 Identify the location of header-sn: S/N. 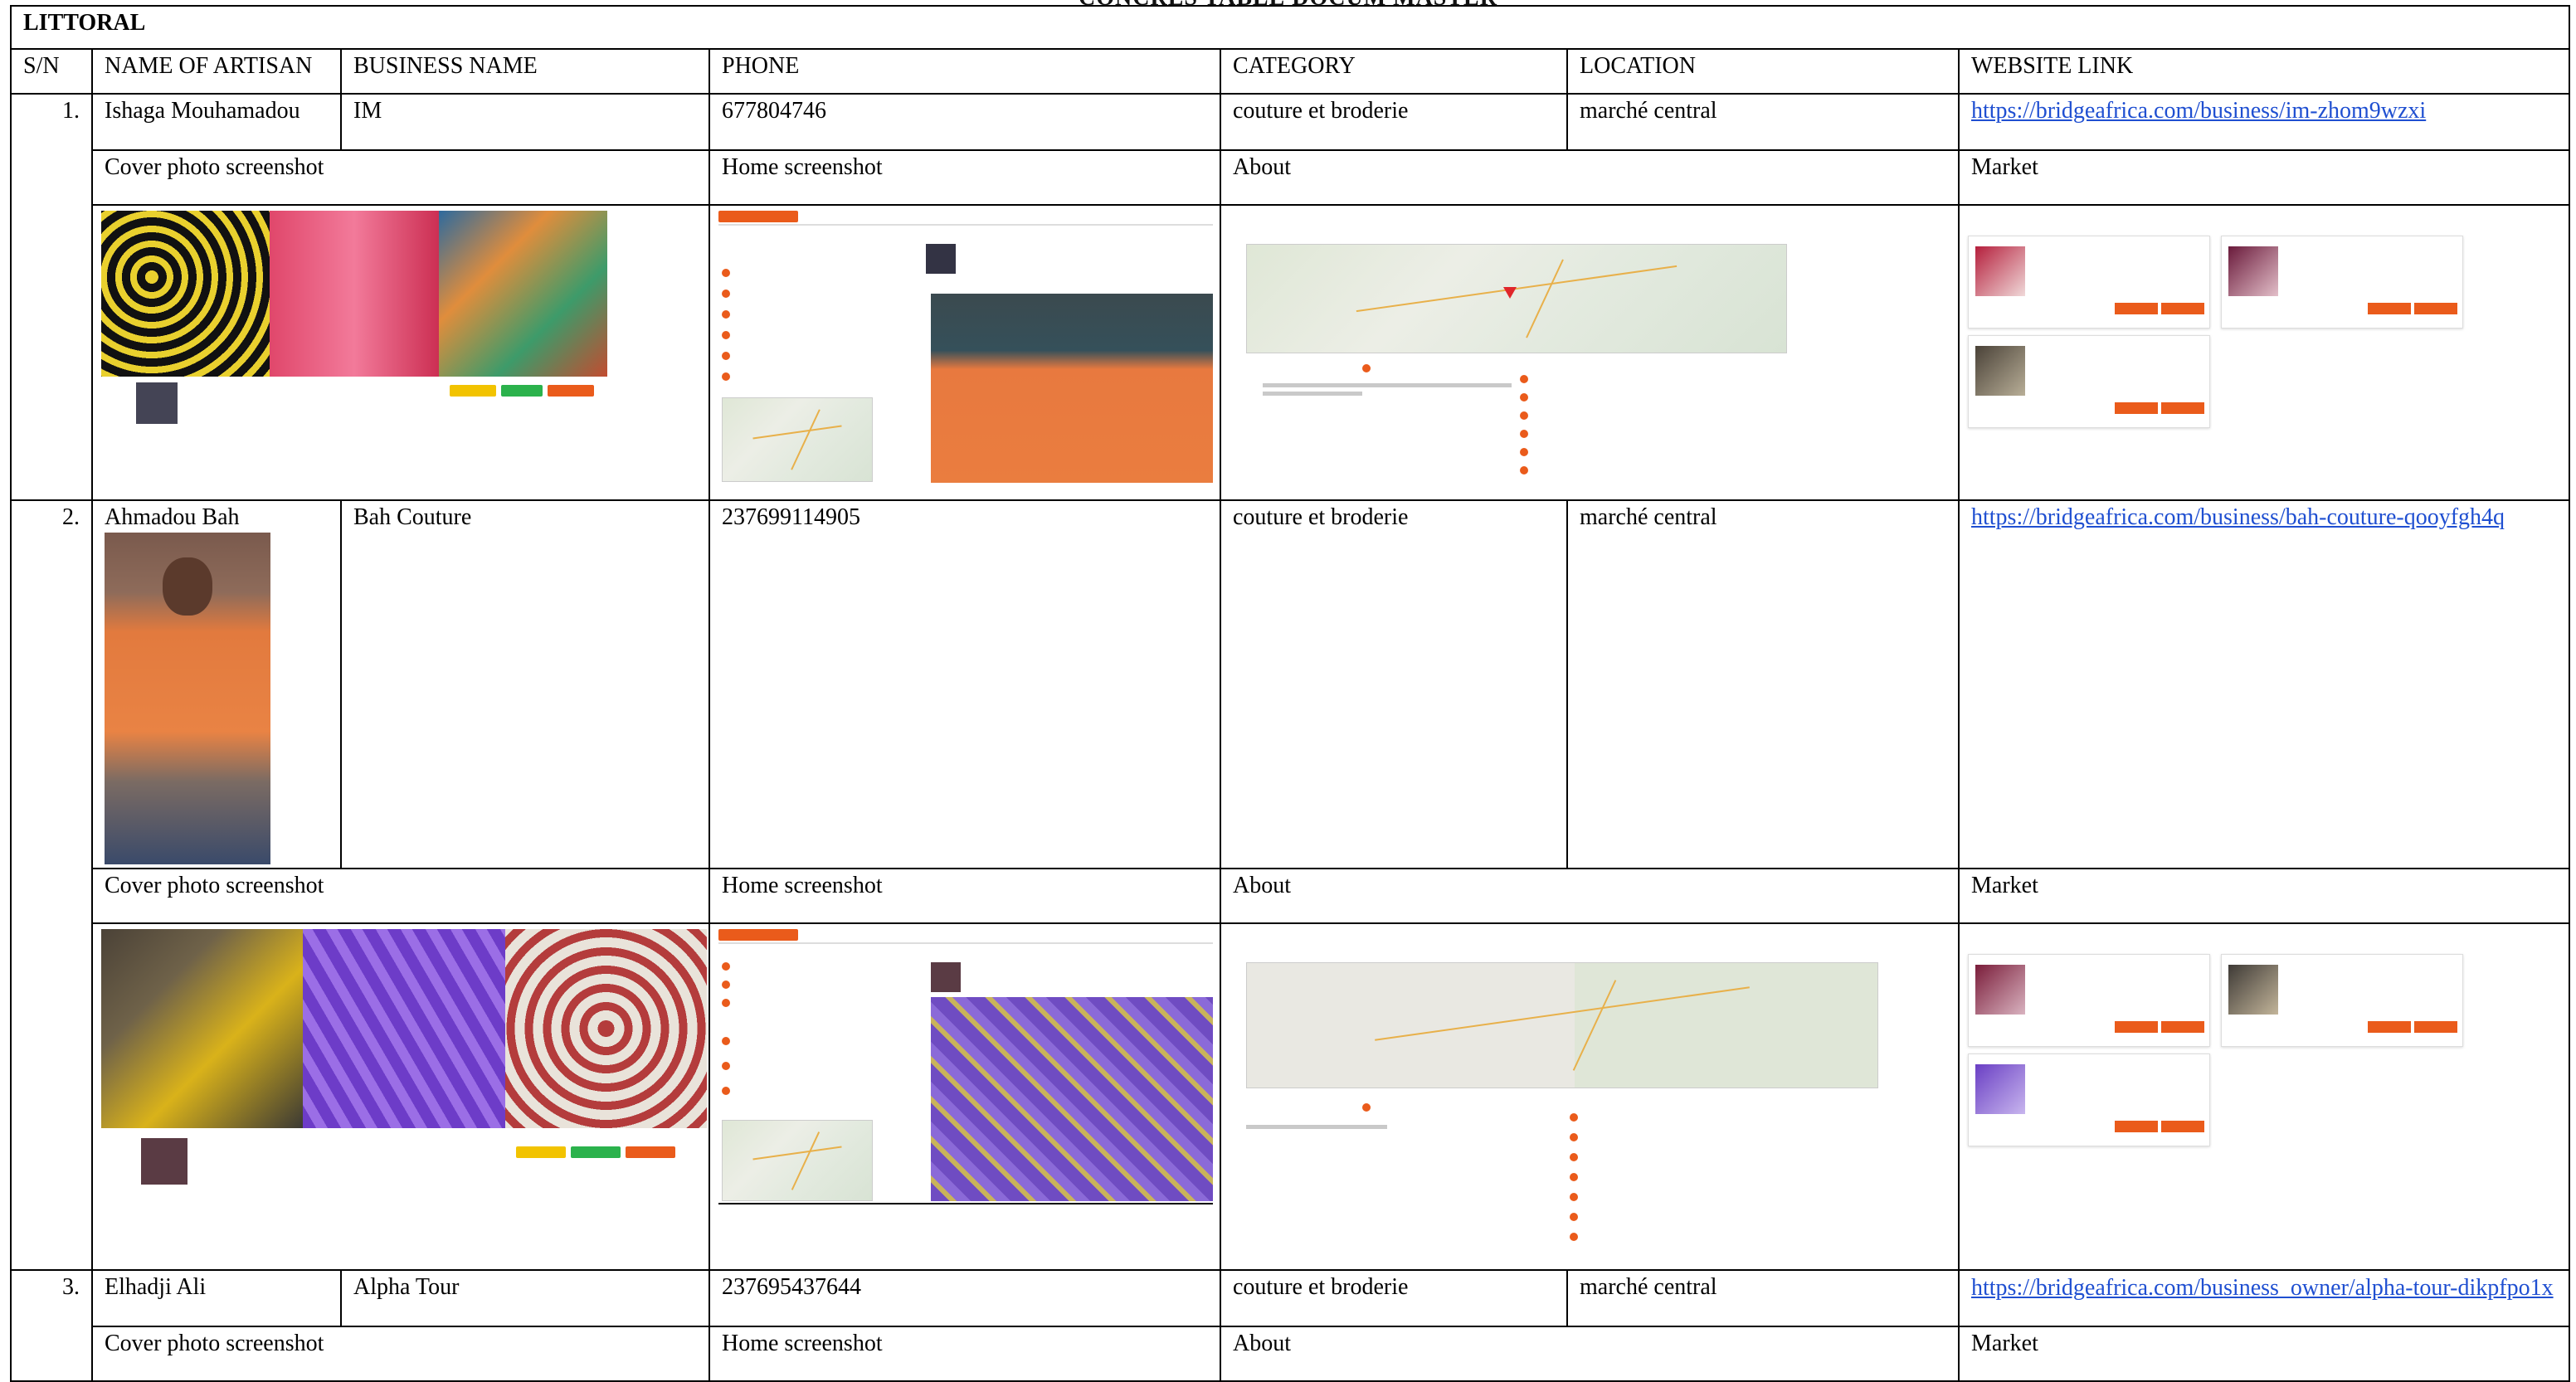
(51, 72).